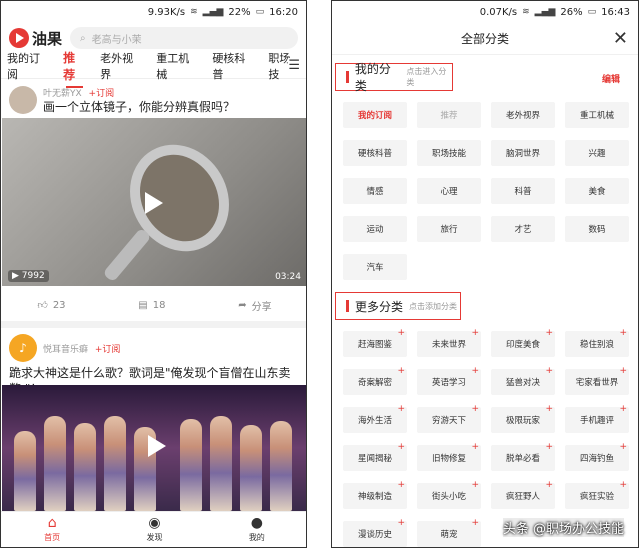  I want to click on add-category-chip: 穷游天下 +, so click(449, 418).